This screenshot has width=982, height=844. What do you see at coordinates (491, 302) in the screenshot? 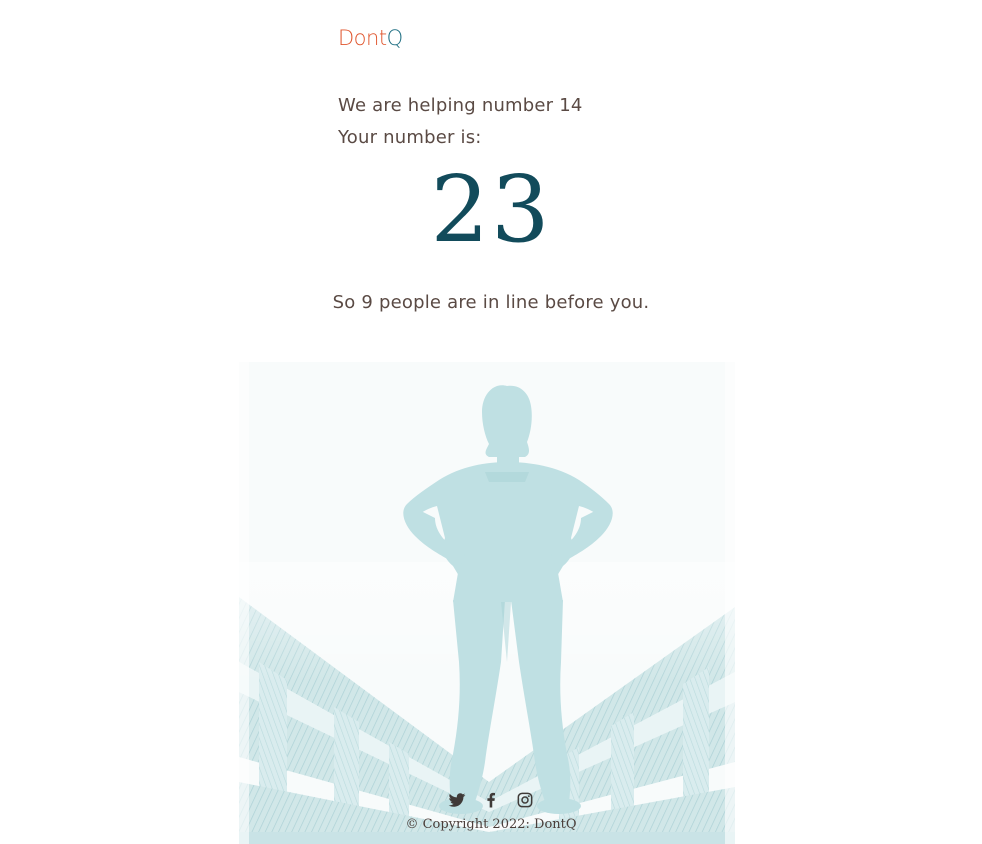
I see `people-ahead-text: So 9 people are in line before you.` at bounding box center [491, 302].